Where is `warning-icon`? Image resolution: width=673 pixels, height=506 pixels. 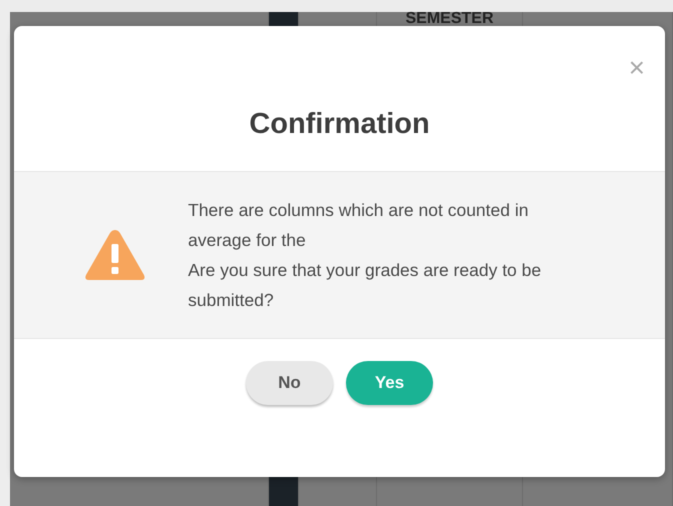 warning-icon is located at coordinates (115, 255).